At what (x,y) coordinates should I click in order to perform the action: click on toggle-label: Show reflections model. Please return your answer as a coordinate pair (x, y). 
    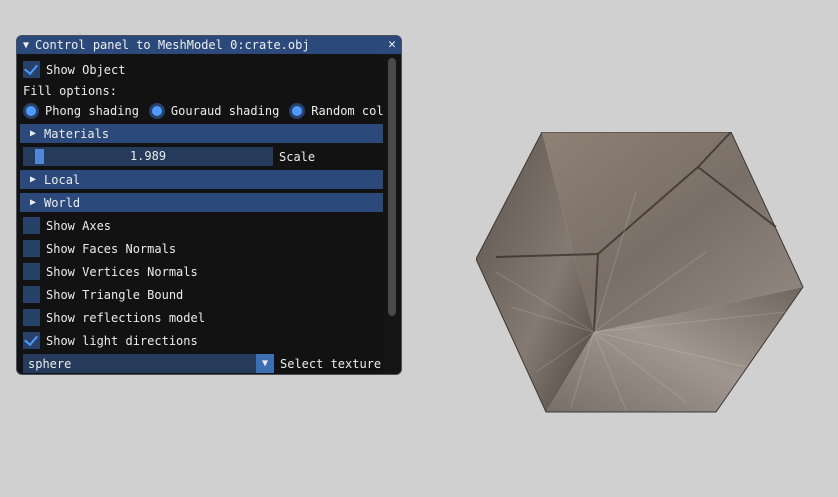
    Looking at the image, I should click on (125, 317).